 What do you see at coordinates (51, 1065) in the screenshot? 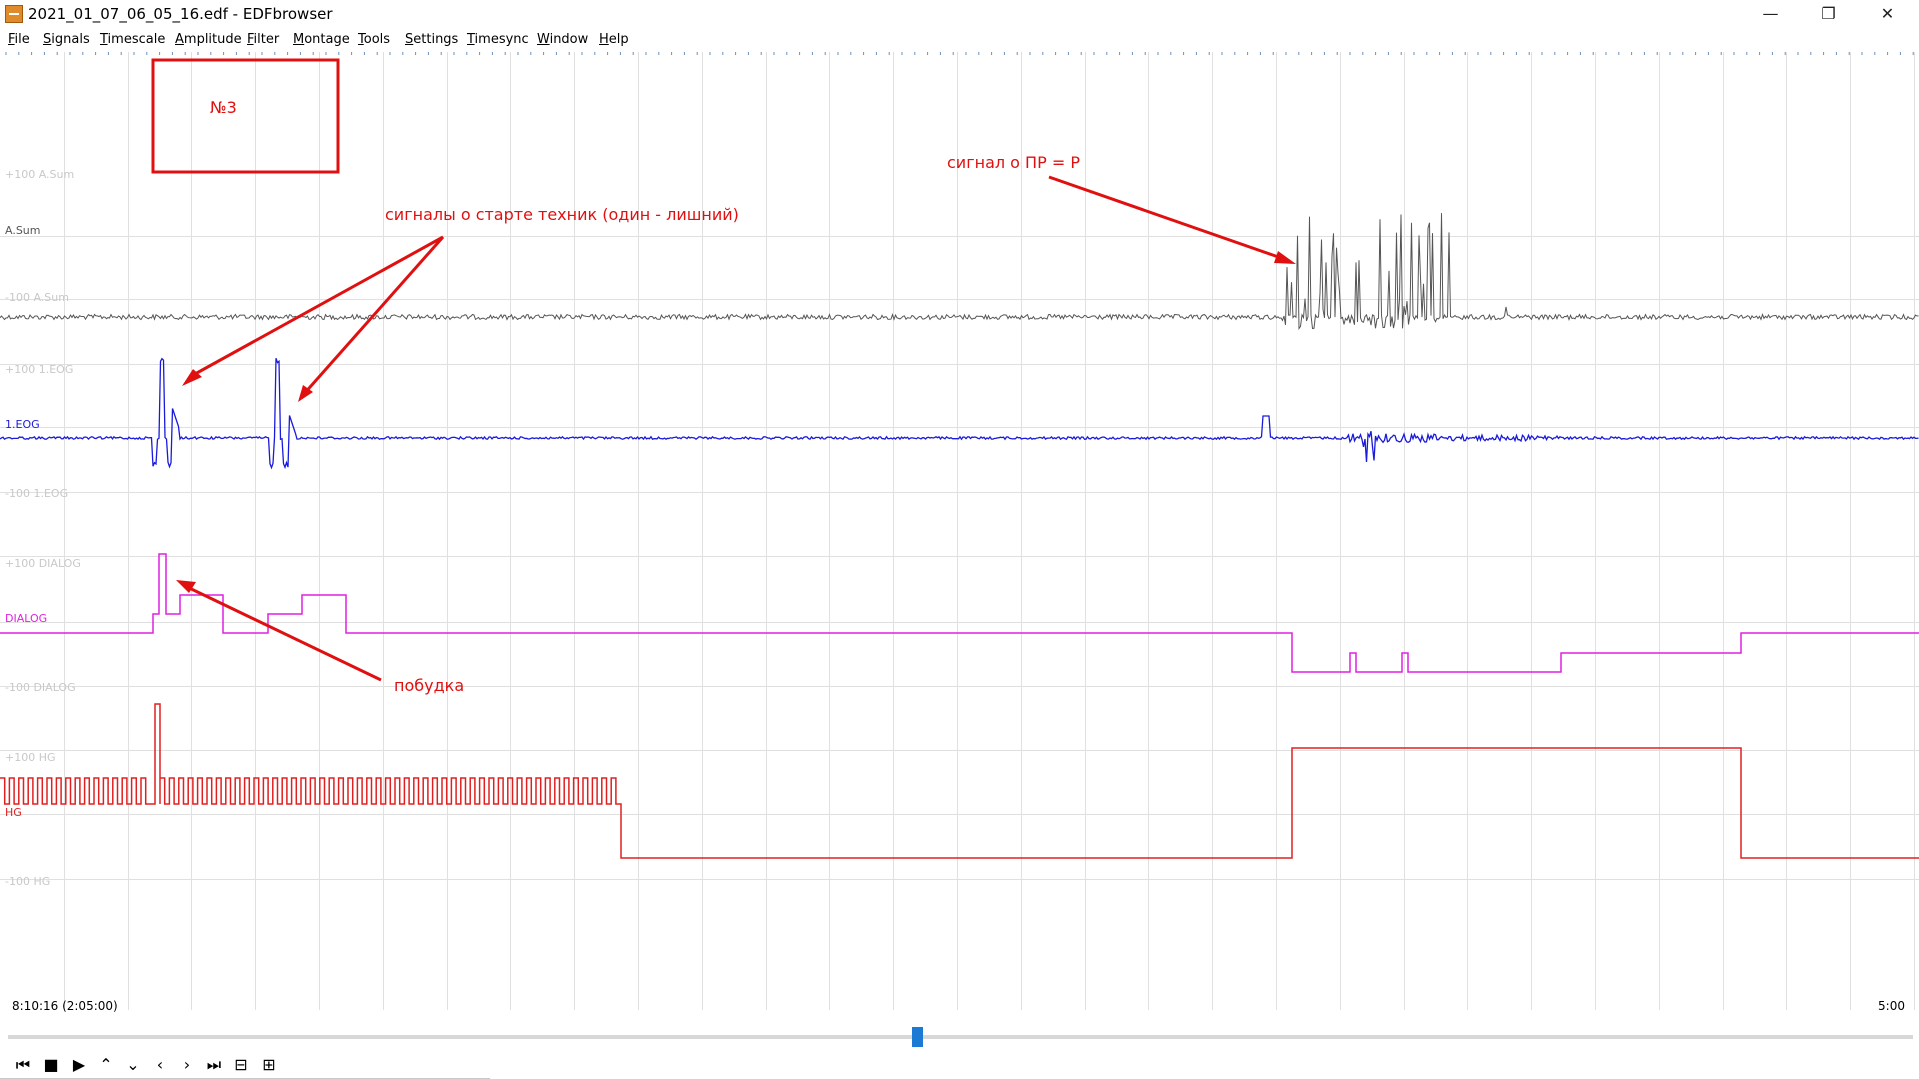
I see `stop-button: ■` at bounding box center [51, 1065].